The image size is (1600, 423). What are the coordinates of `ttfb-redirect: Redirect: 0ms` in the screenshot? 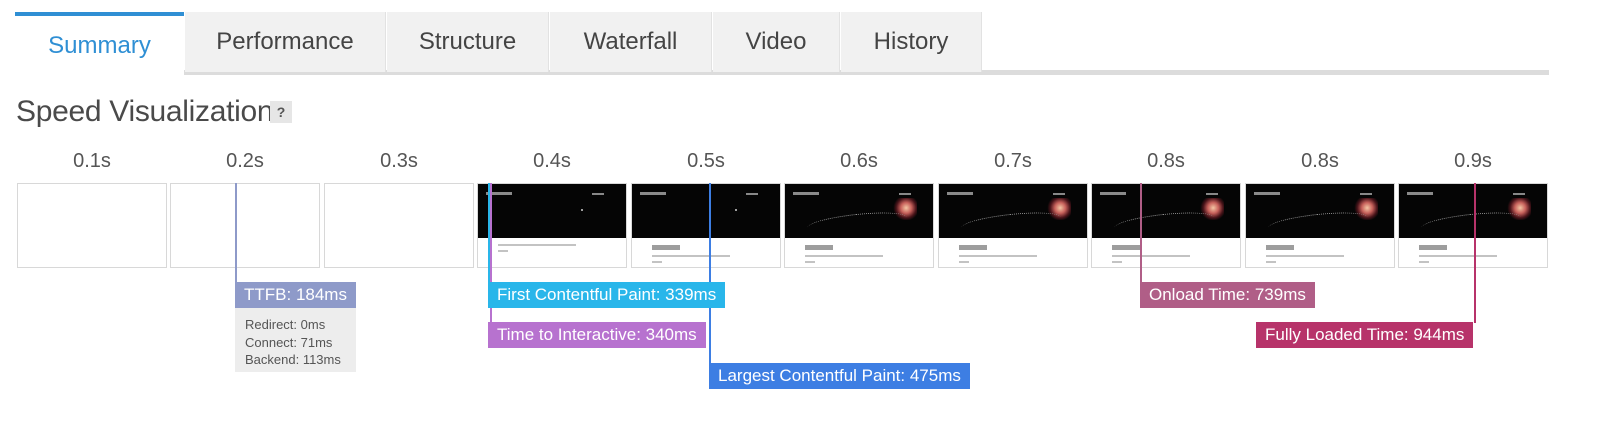 It's located at (285, 324).